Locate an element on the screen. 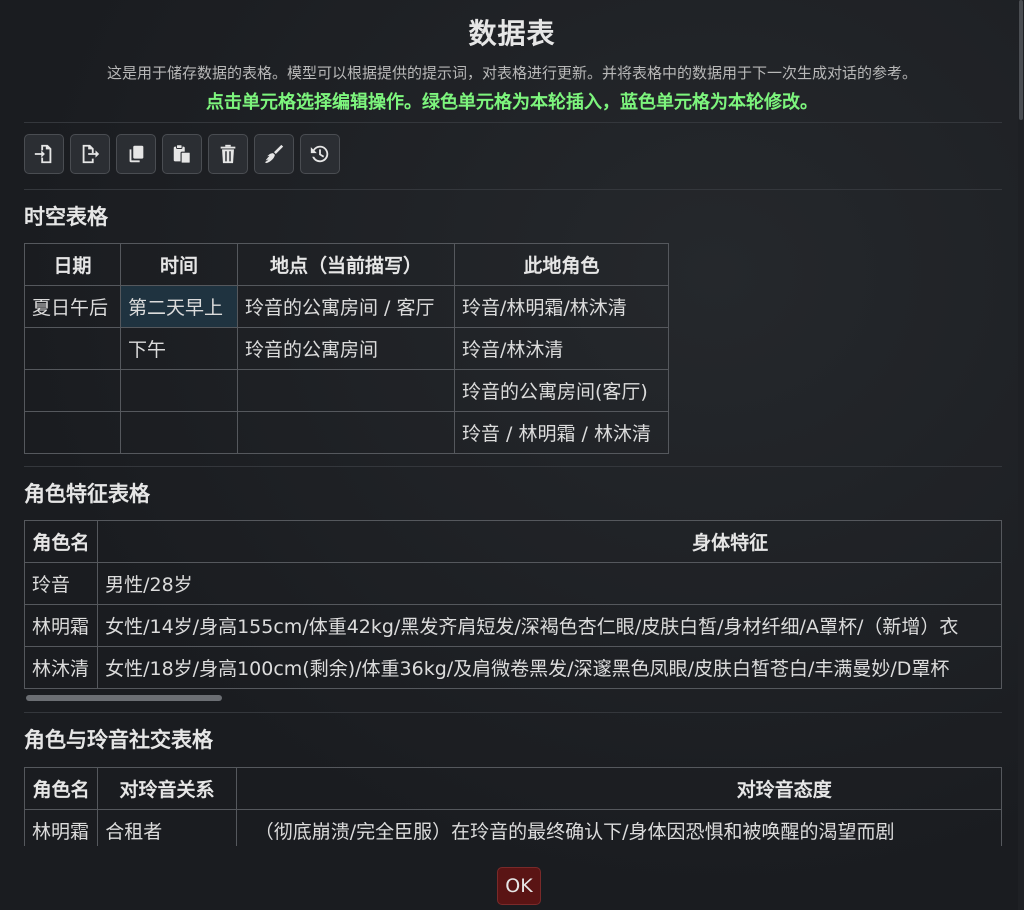 This screenshot has height=910, width=1024. paste-button is located at coordinates (182, 154).